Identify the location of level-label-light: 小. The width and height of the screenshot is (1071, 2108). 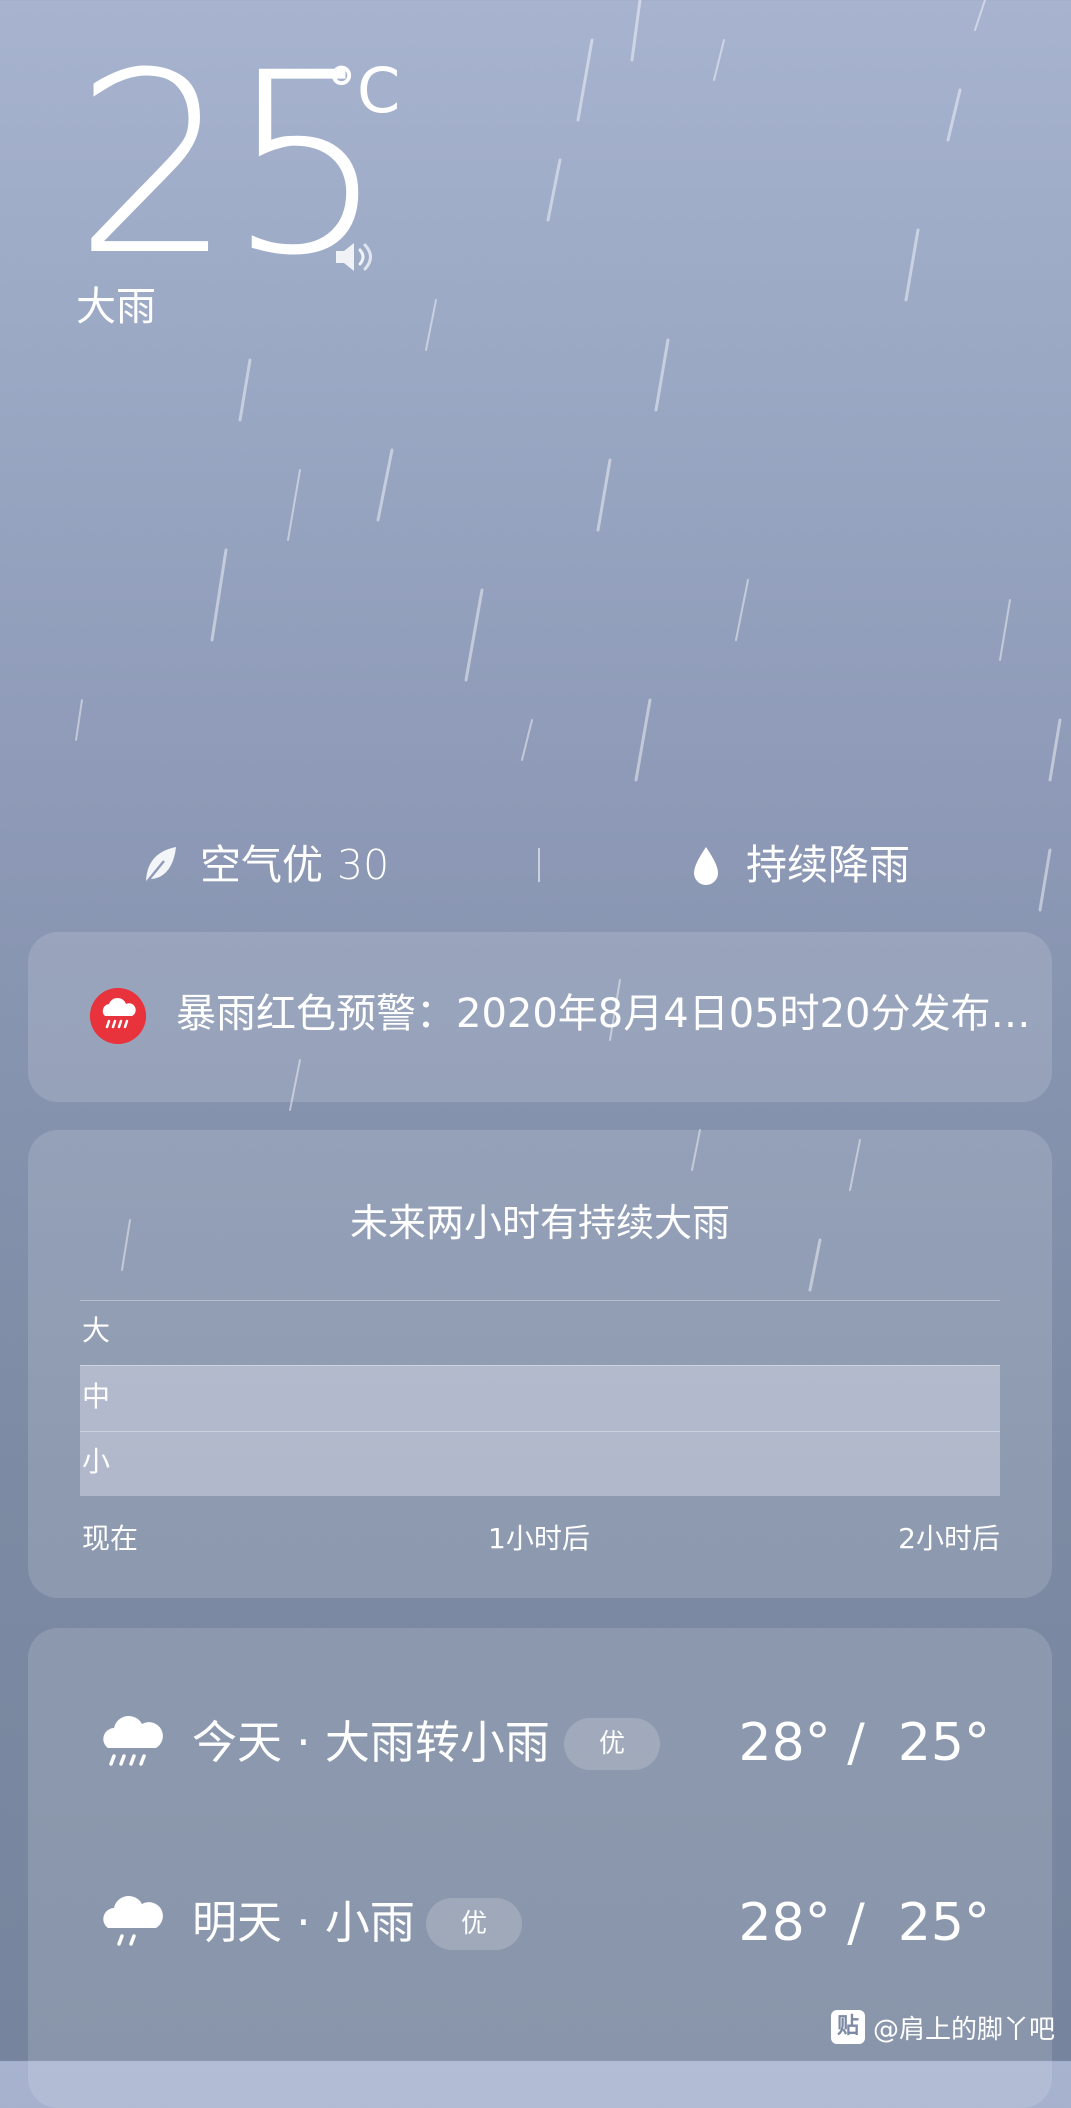
(96, 1461).